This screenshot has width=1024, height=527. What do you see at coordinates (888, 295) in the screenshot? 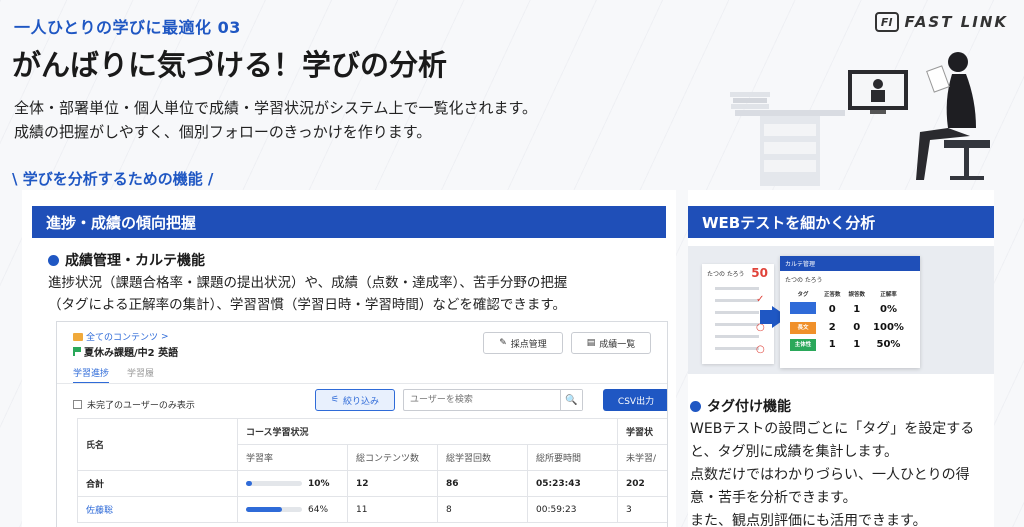
I see `karte-col: 正解率` at bounding box center [888, 295].